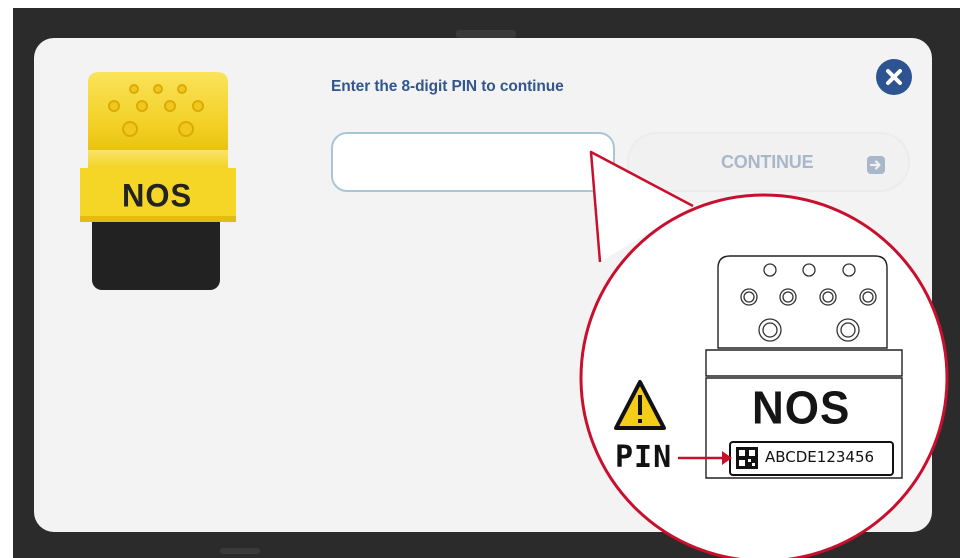  I want to click on callout-brand-label: NOS, so click(801, 408).